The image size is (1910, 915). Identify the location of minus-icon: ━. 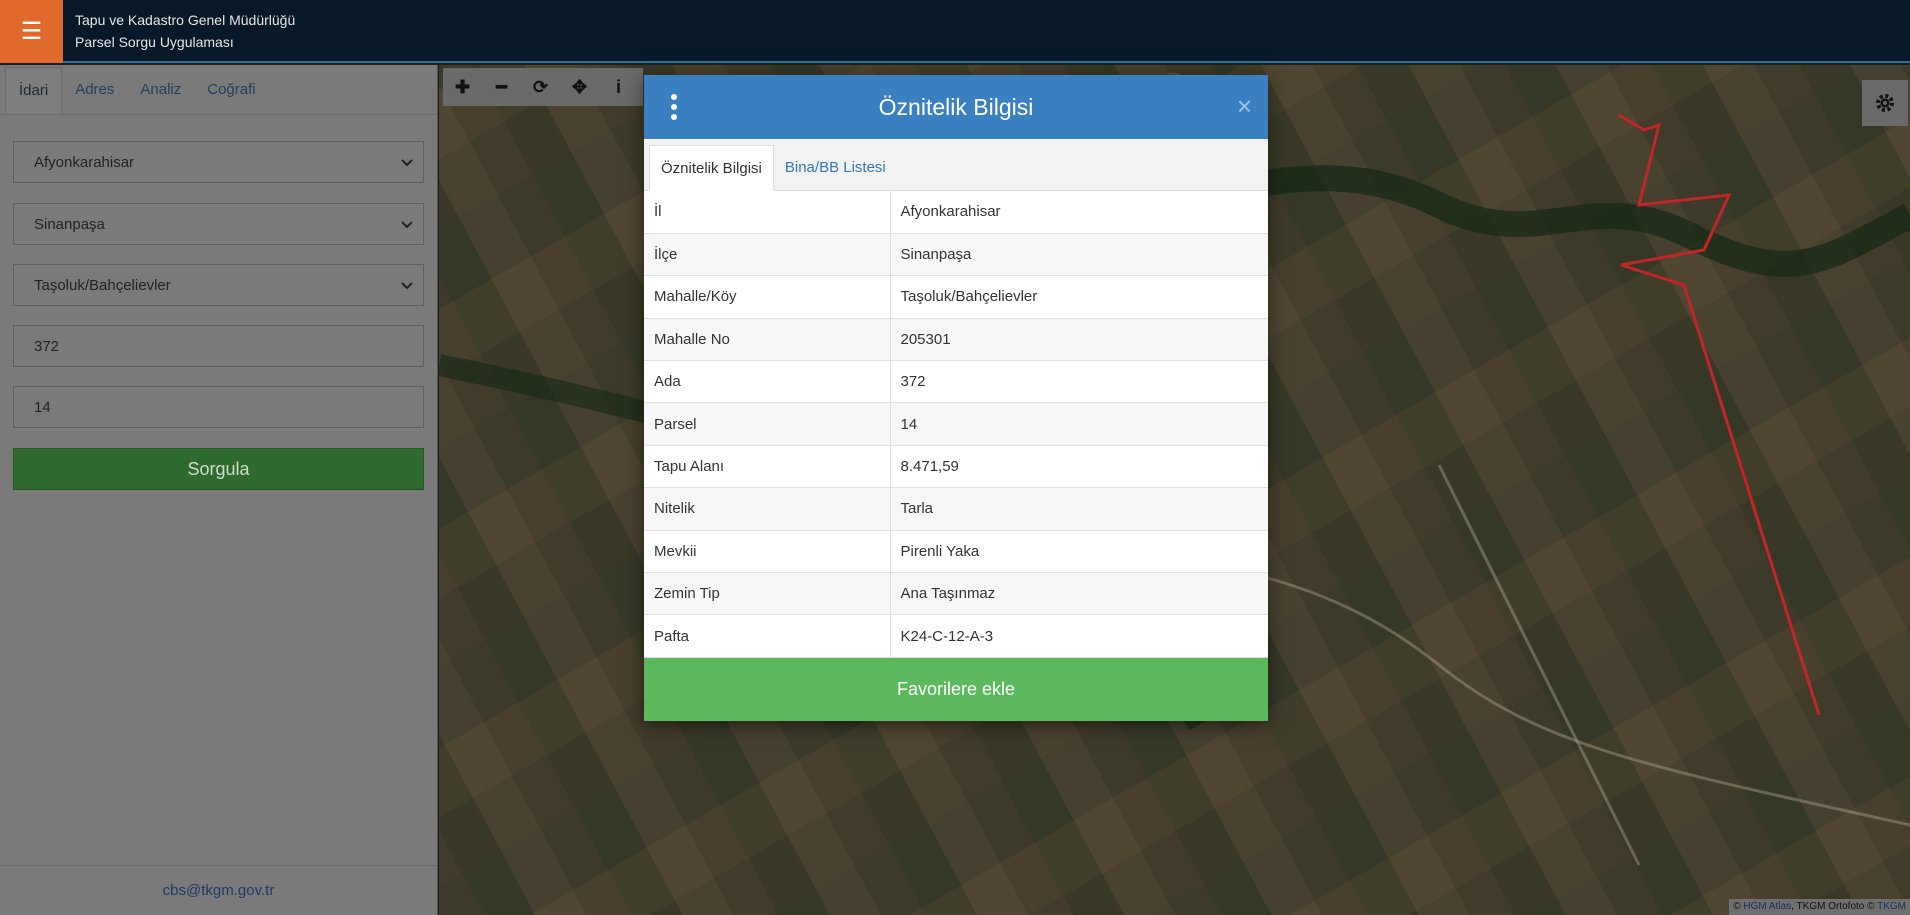
(501, 86).